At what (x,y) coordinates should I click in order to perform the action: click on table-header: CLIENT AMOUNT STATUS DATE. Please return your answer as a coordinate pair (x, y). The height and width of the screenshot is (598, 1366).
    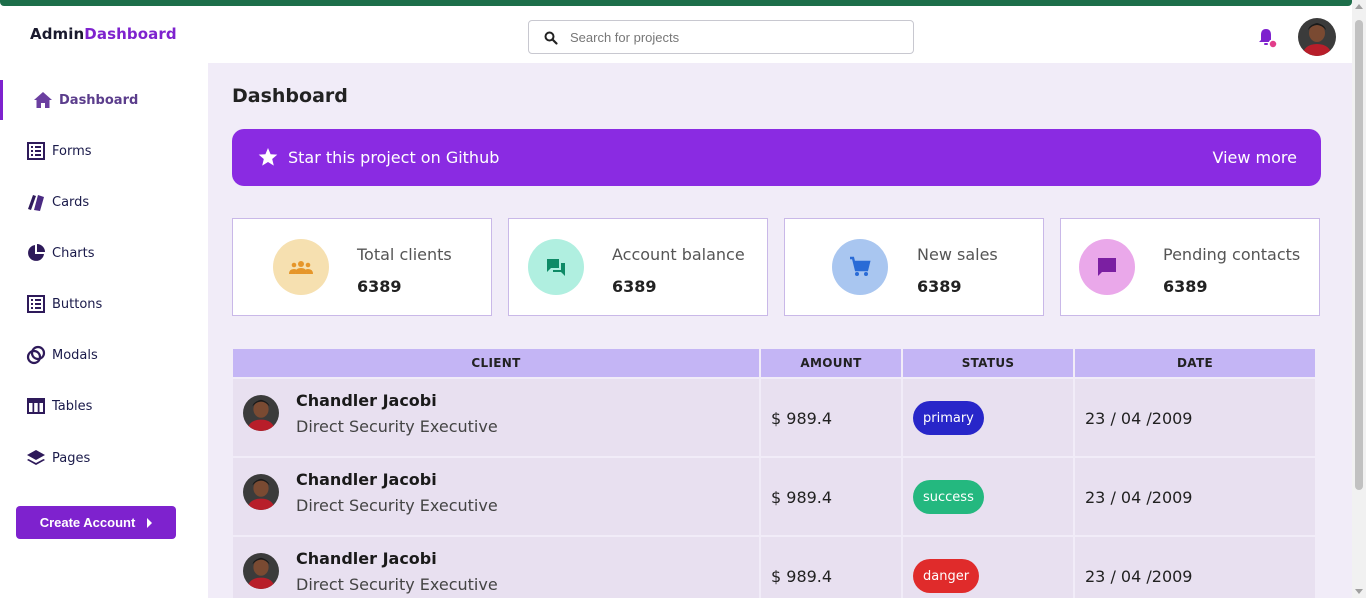
    Looking at the image, I should click on (774, 363).